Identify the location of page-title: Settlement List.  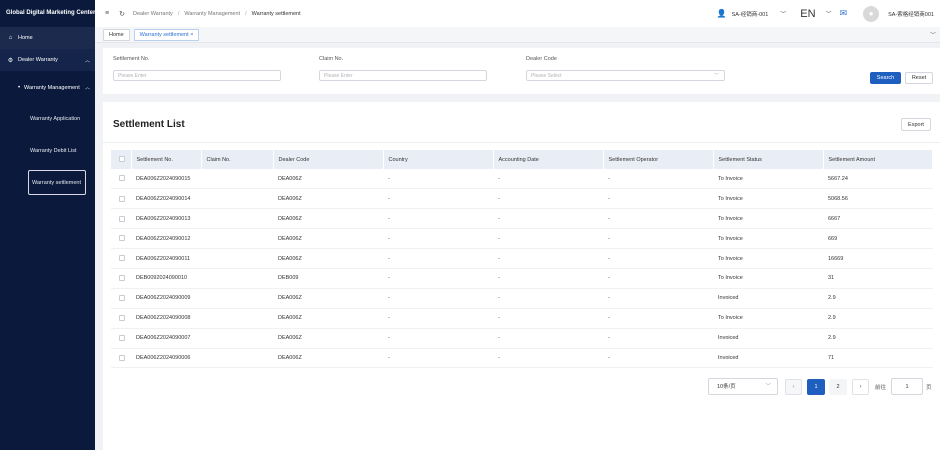
(149, 124).